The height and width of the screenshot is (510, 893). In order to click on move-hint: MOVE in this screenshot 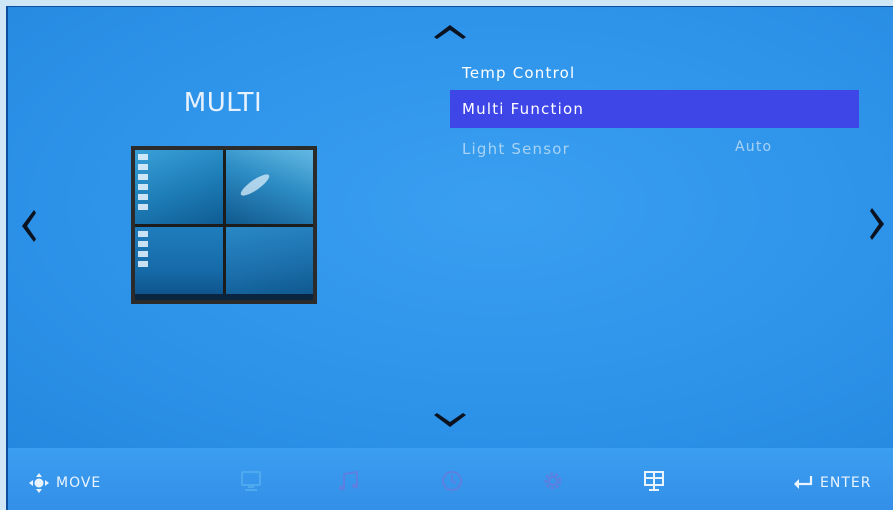, I will do `click(64, 483)`.